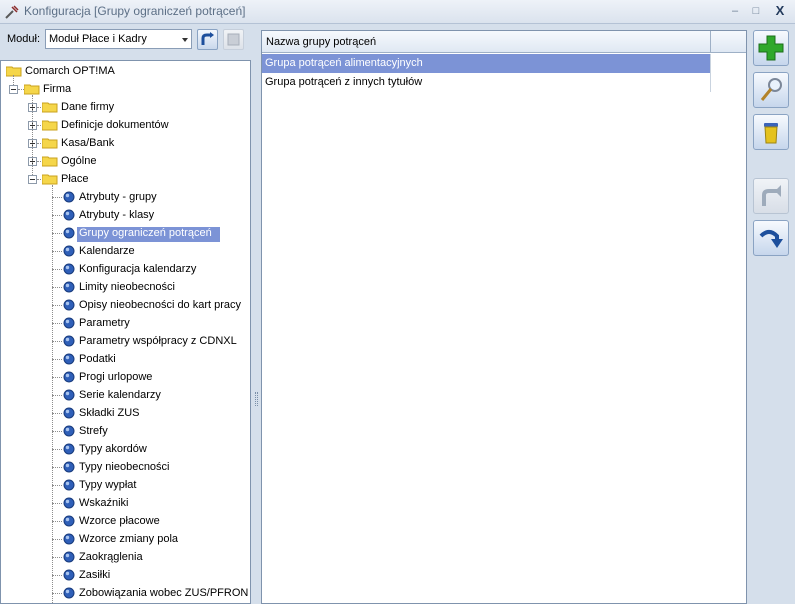  What do you see at coordinates (57, 89) in the screenshot?
I see `tree-item-label: Firma` at bounding box center [57, 89].